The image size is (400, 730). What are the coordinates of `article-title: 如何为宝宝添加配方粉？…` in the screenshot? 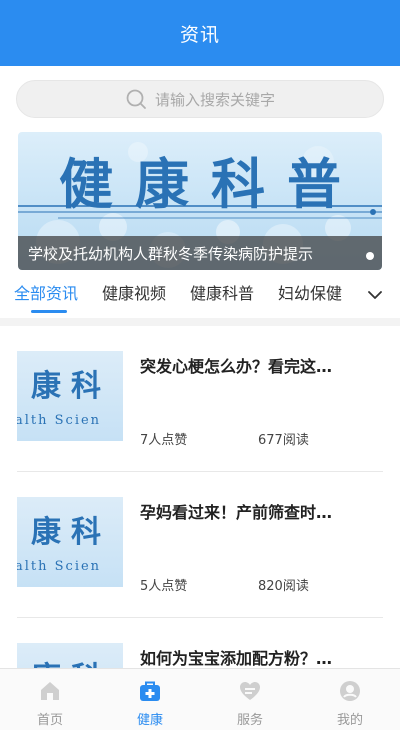 It's located at (236, 658).